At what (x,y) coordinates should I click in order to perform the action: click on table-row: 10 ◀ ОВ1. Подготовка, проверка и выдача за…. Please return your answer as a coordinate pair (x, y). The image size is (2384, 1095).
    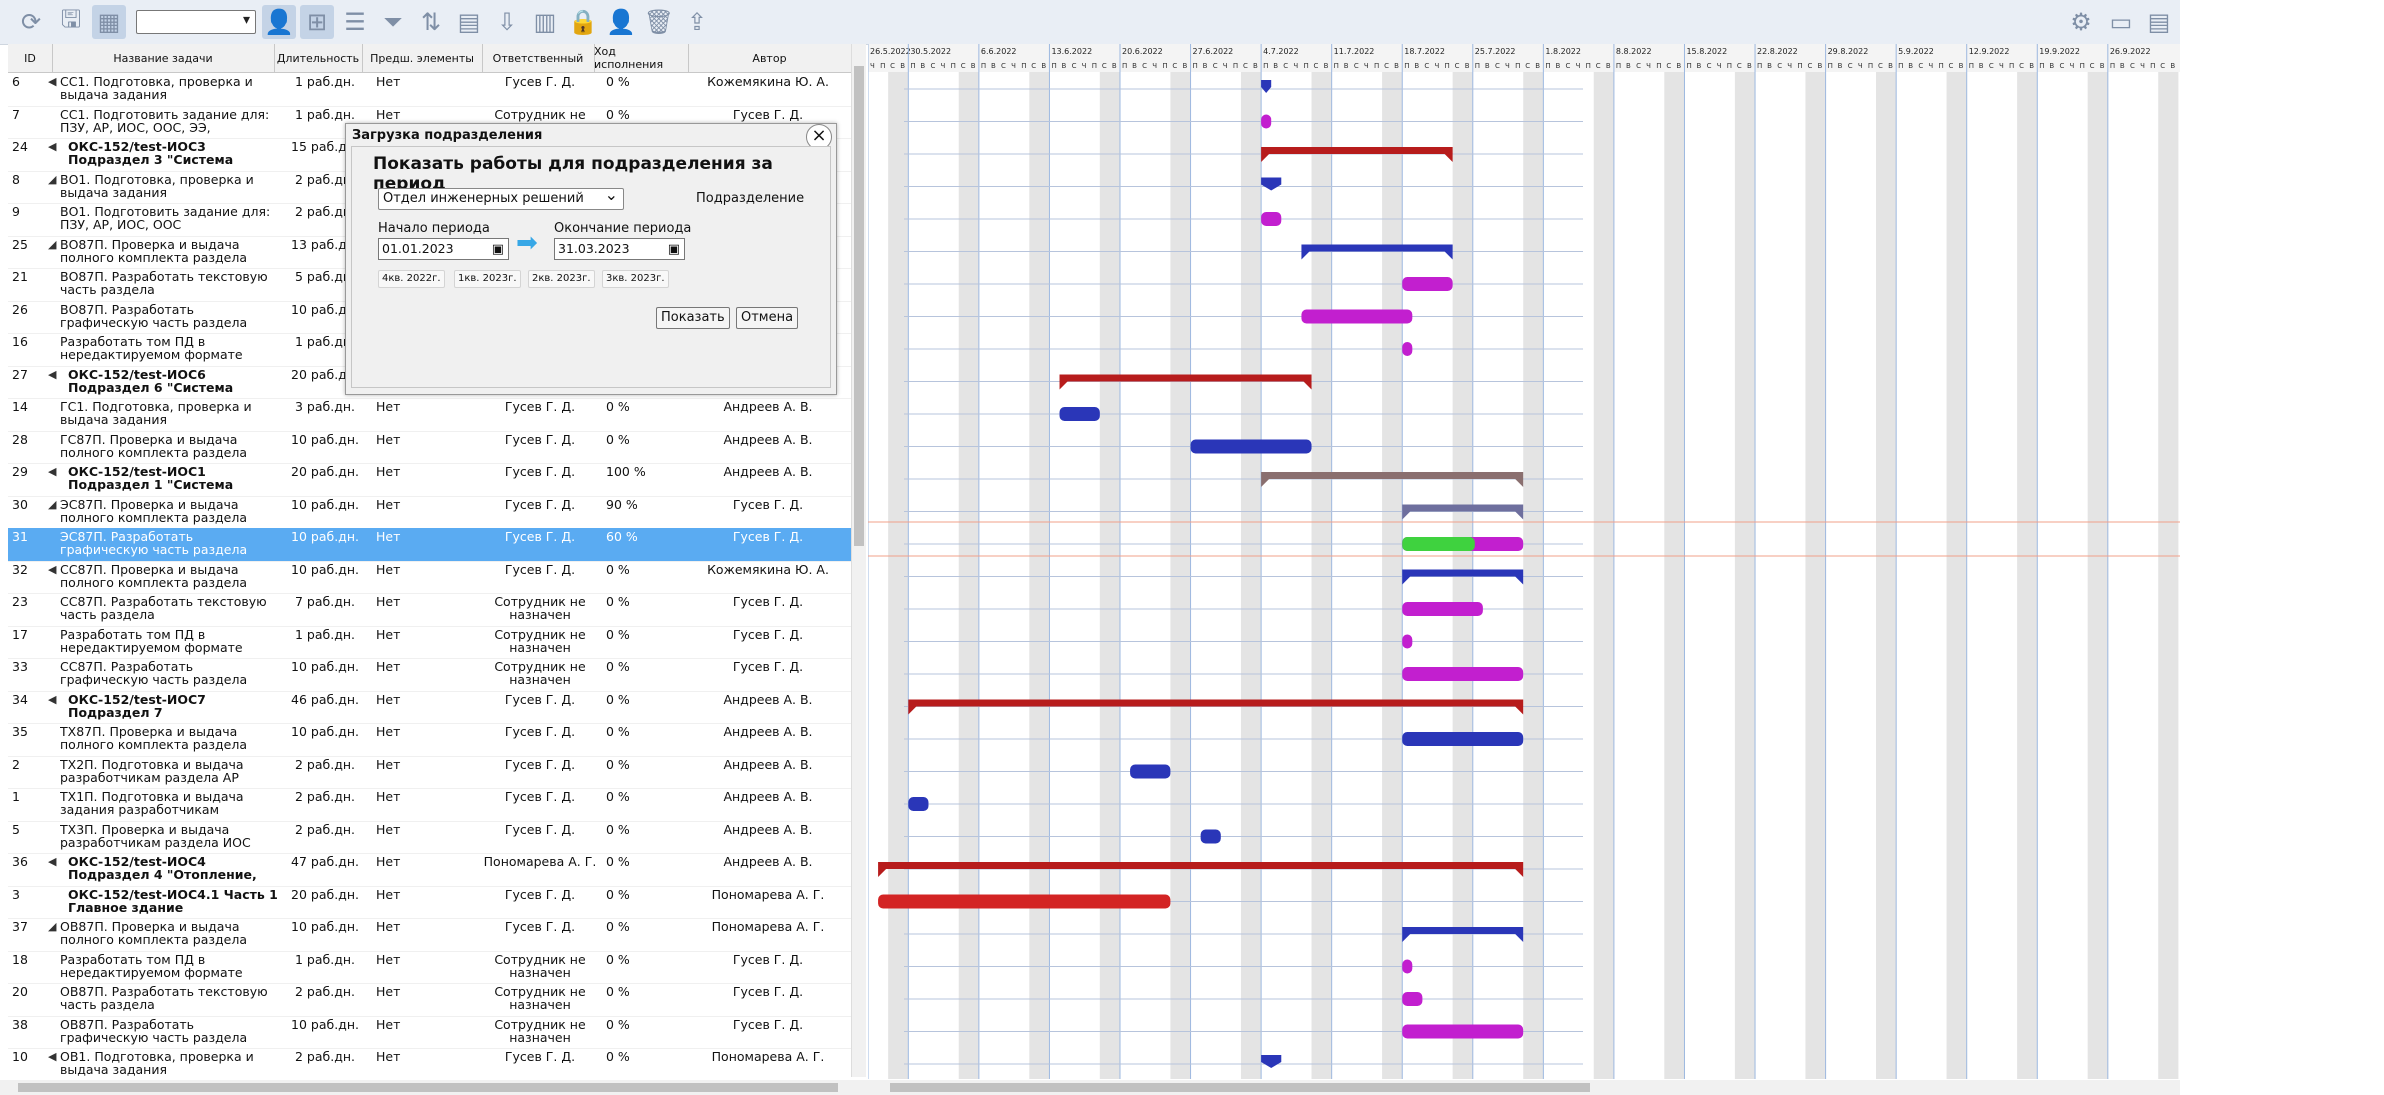
    Looking at the image, I should click on (429, 1062).